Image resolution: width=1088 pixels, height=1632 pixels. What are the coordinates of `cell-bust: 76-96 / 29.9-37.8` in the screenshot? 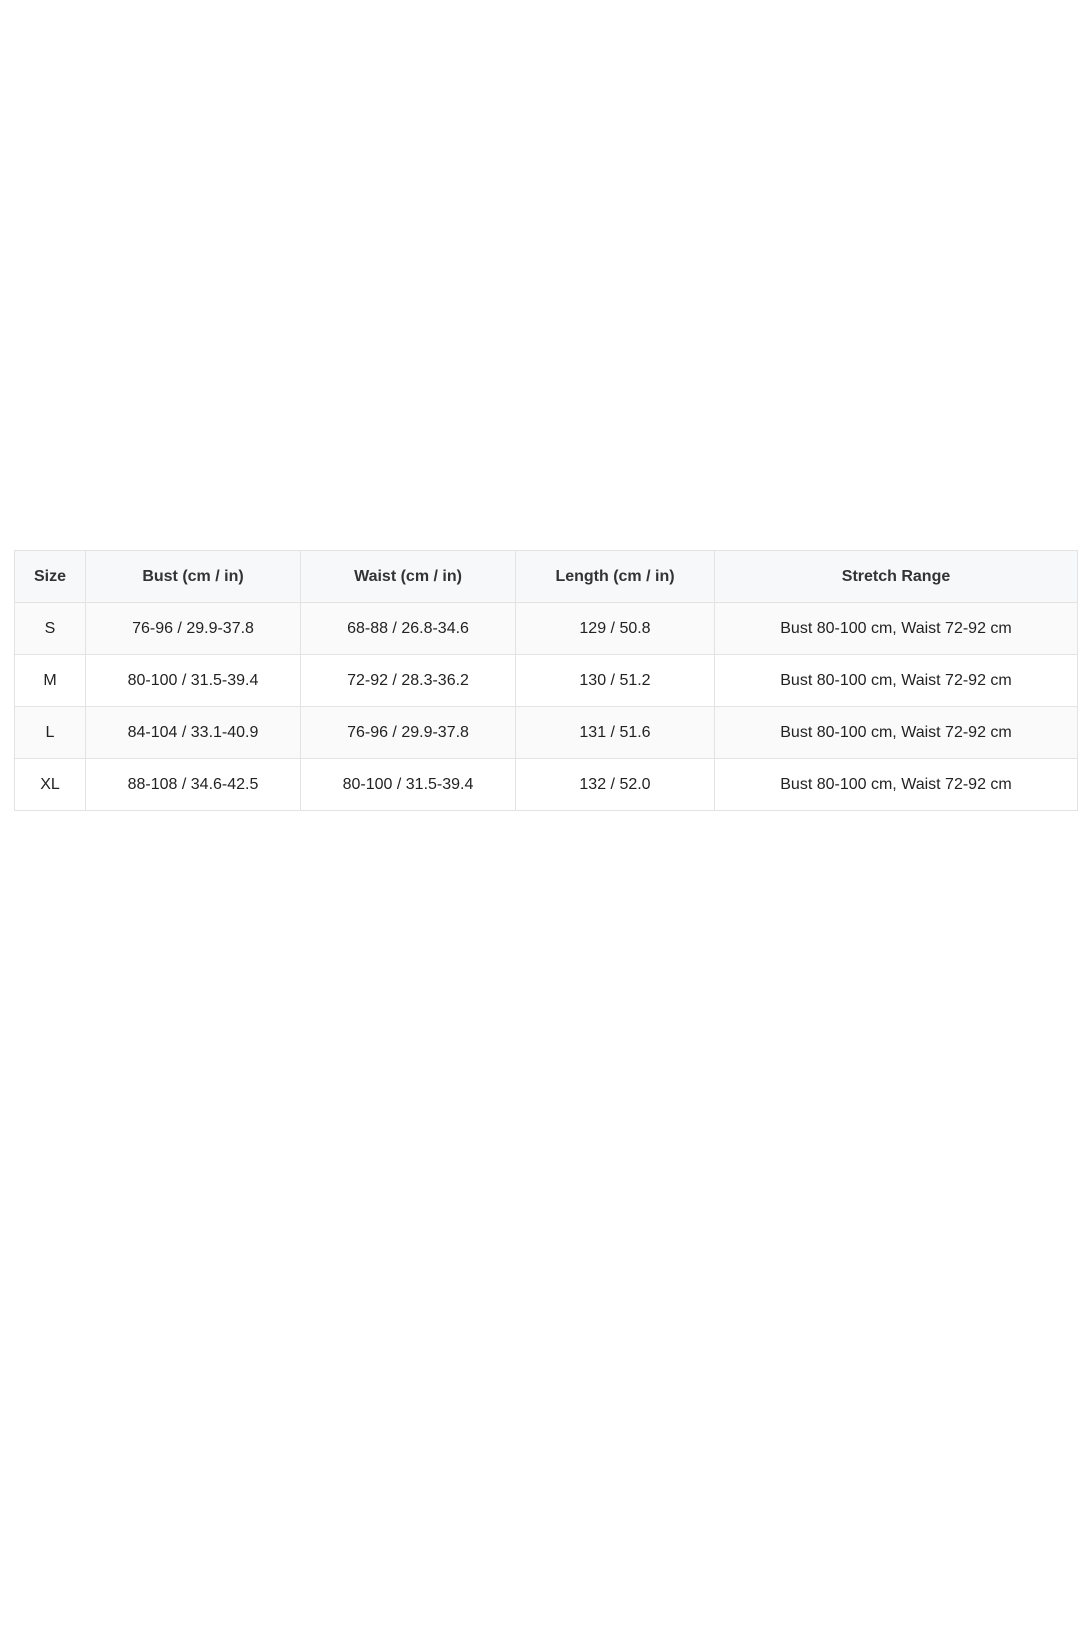 It's located at (193, 628).